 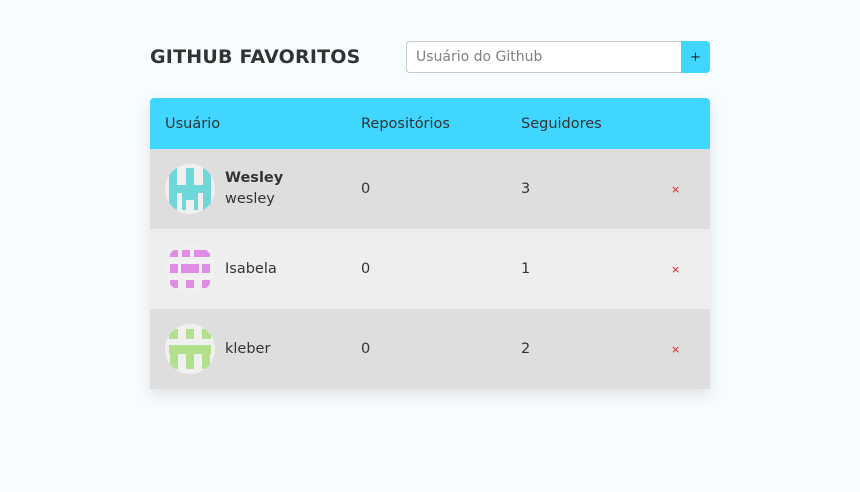 I want to click on add-user-form: +, so click(x=558, y=57).